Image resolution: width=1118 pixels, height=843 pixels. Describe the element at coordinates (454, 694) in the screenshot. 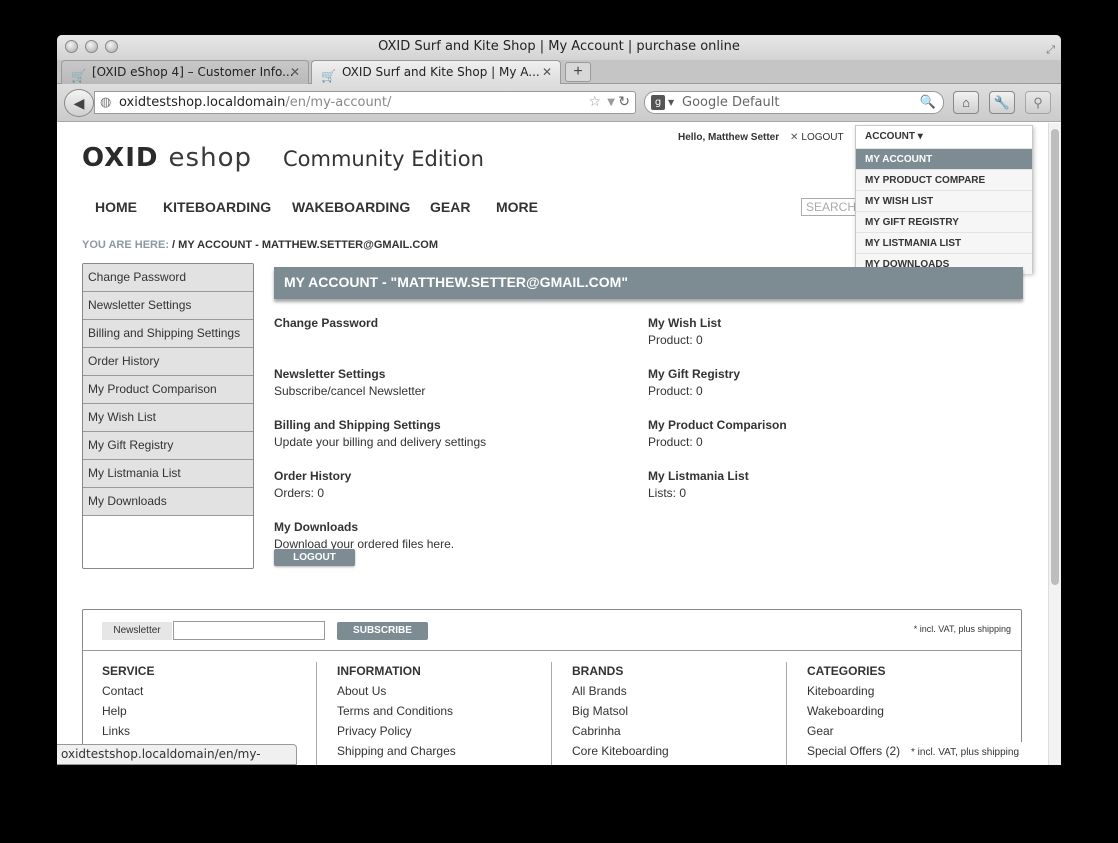

I see `footer-link-about: About Us` at that location.